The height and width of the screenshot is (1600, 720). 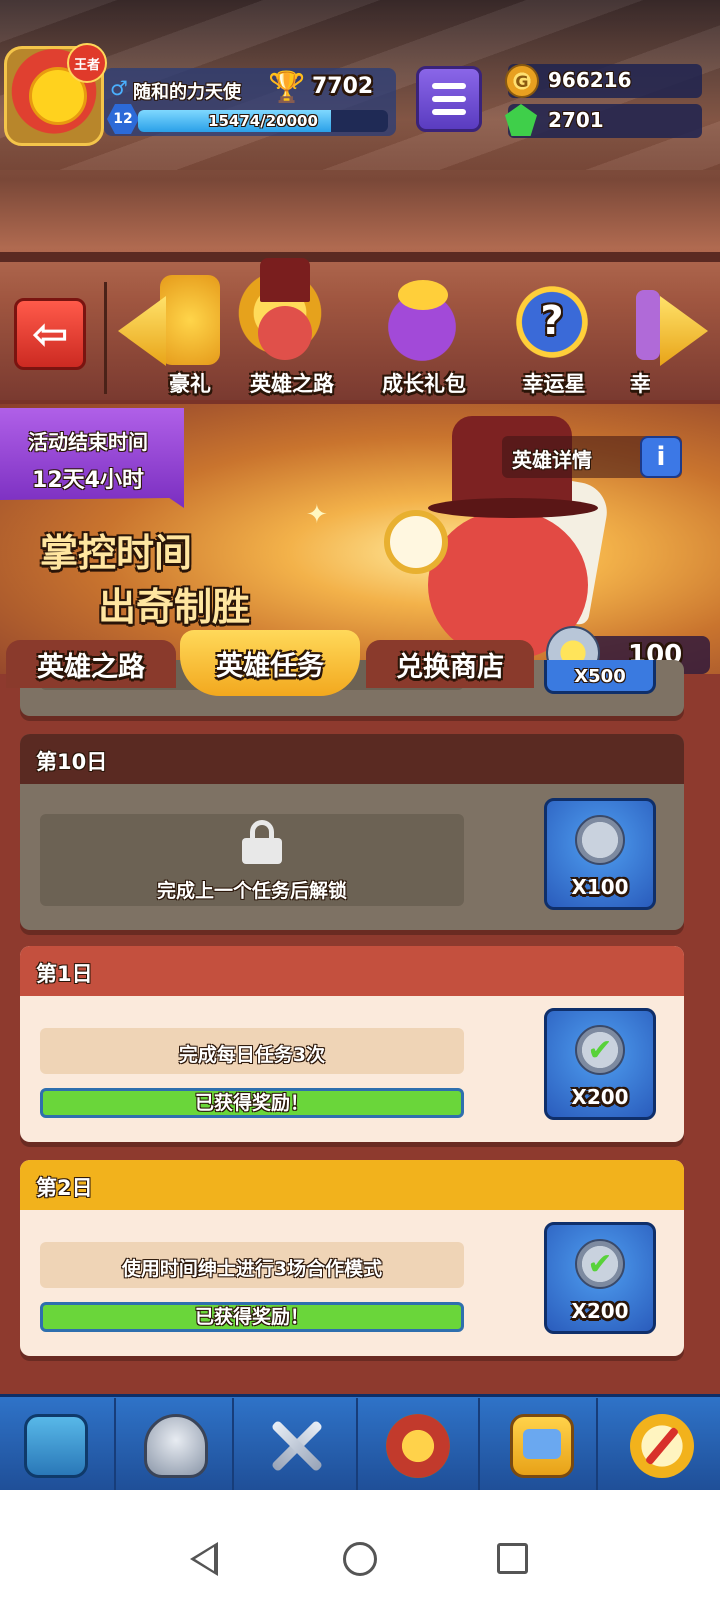 I want to click on question-mark-icon: ?, so click(x=552, y=321).